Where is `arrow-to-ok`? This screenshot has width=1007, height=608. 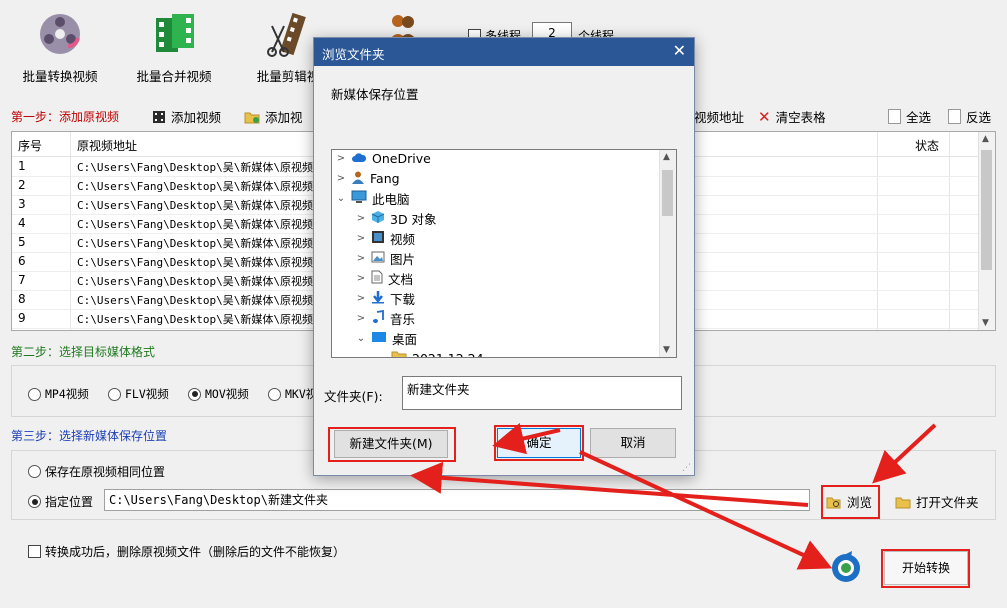 arrow-to-ok is located at coordinates (526, 438).